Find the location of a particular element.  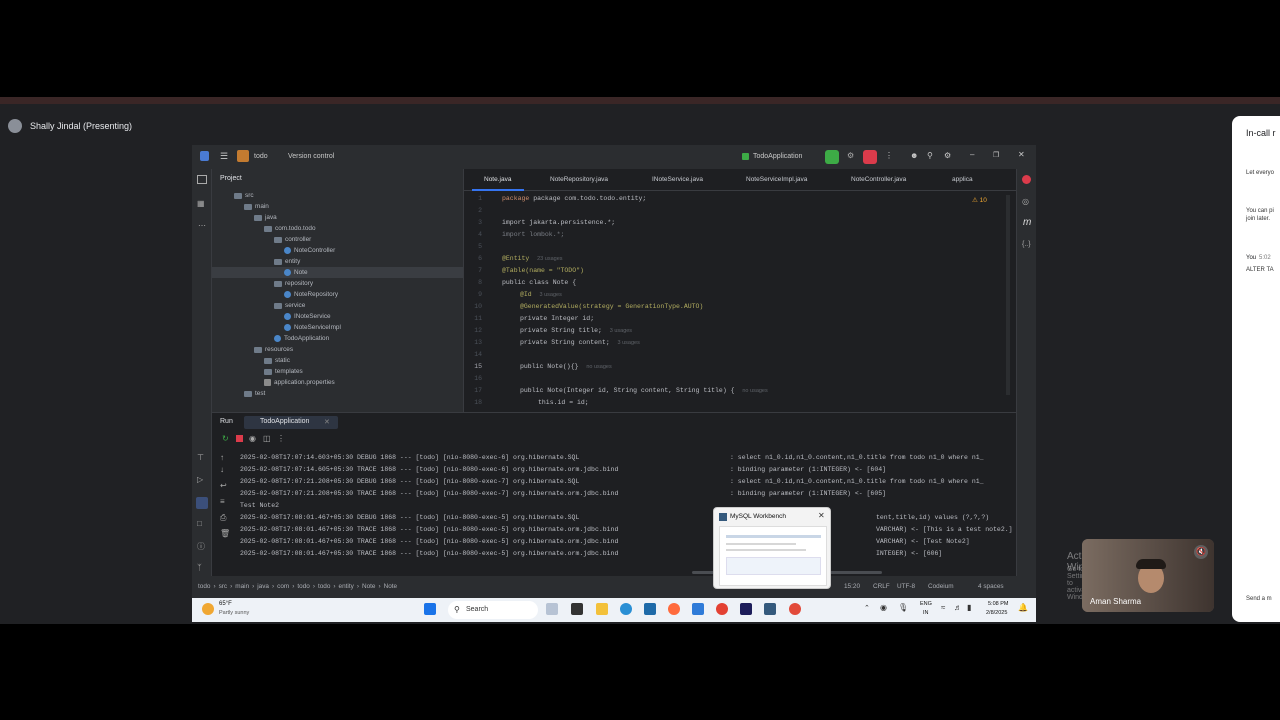

breadcrumb-item: entity is located at coordinates (346, 586).